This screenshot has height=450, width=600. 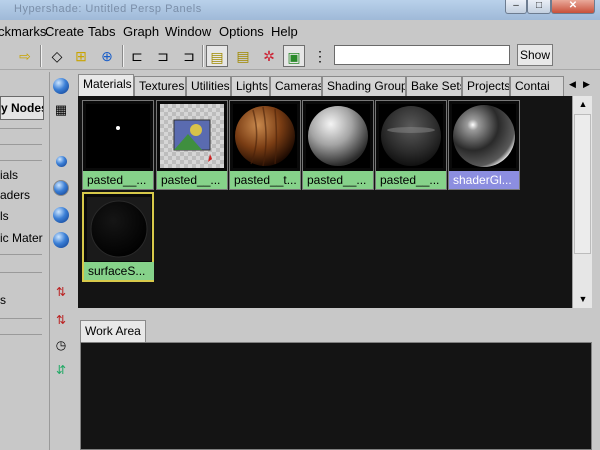 What do you see at coordinates (269, 56) in the screenshot?
I see `clear-graph-icon: ✲` at bounding box center [269, 56].